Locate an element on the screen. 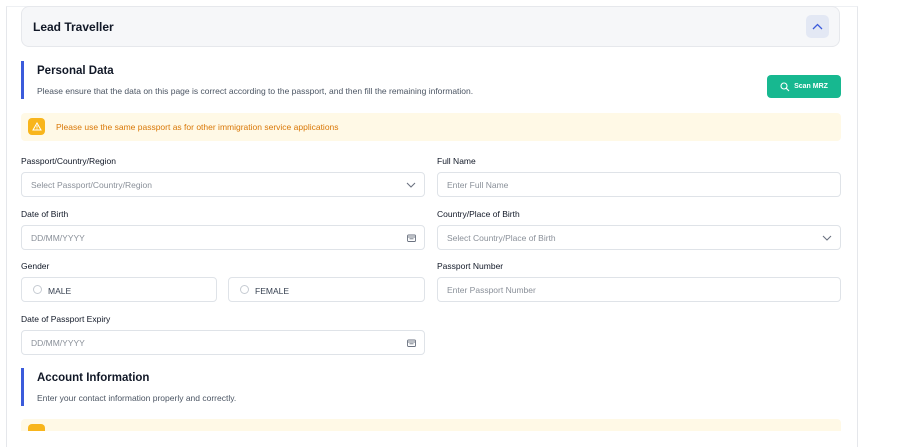 This screenshot has height=447, width=911. passport-expiry-placeholder: DD/MM/YYYY is located at coordinates (58, 343).